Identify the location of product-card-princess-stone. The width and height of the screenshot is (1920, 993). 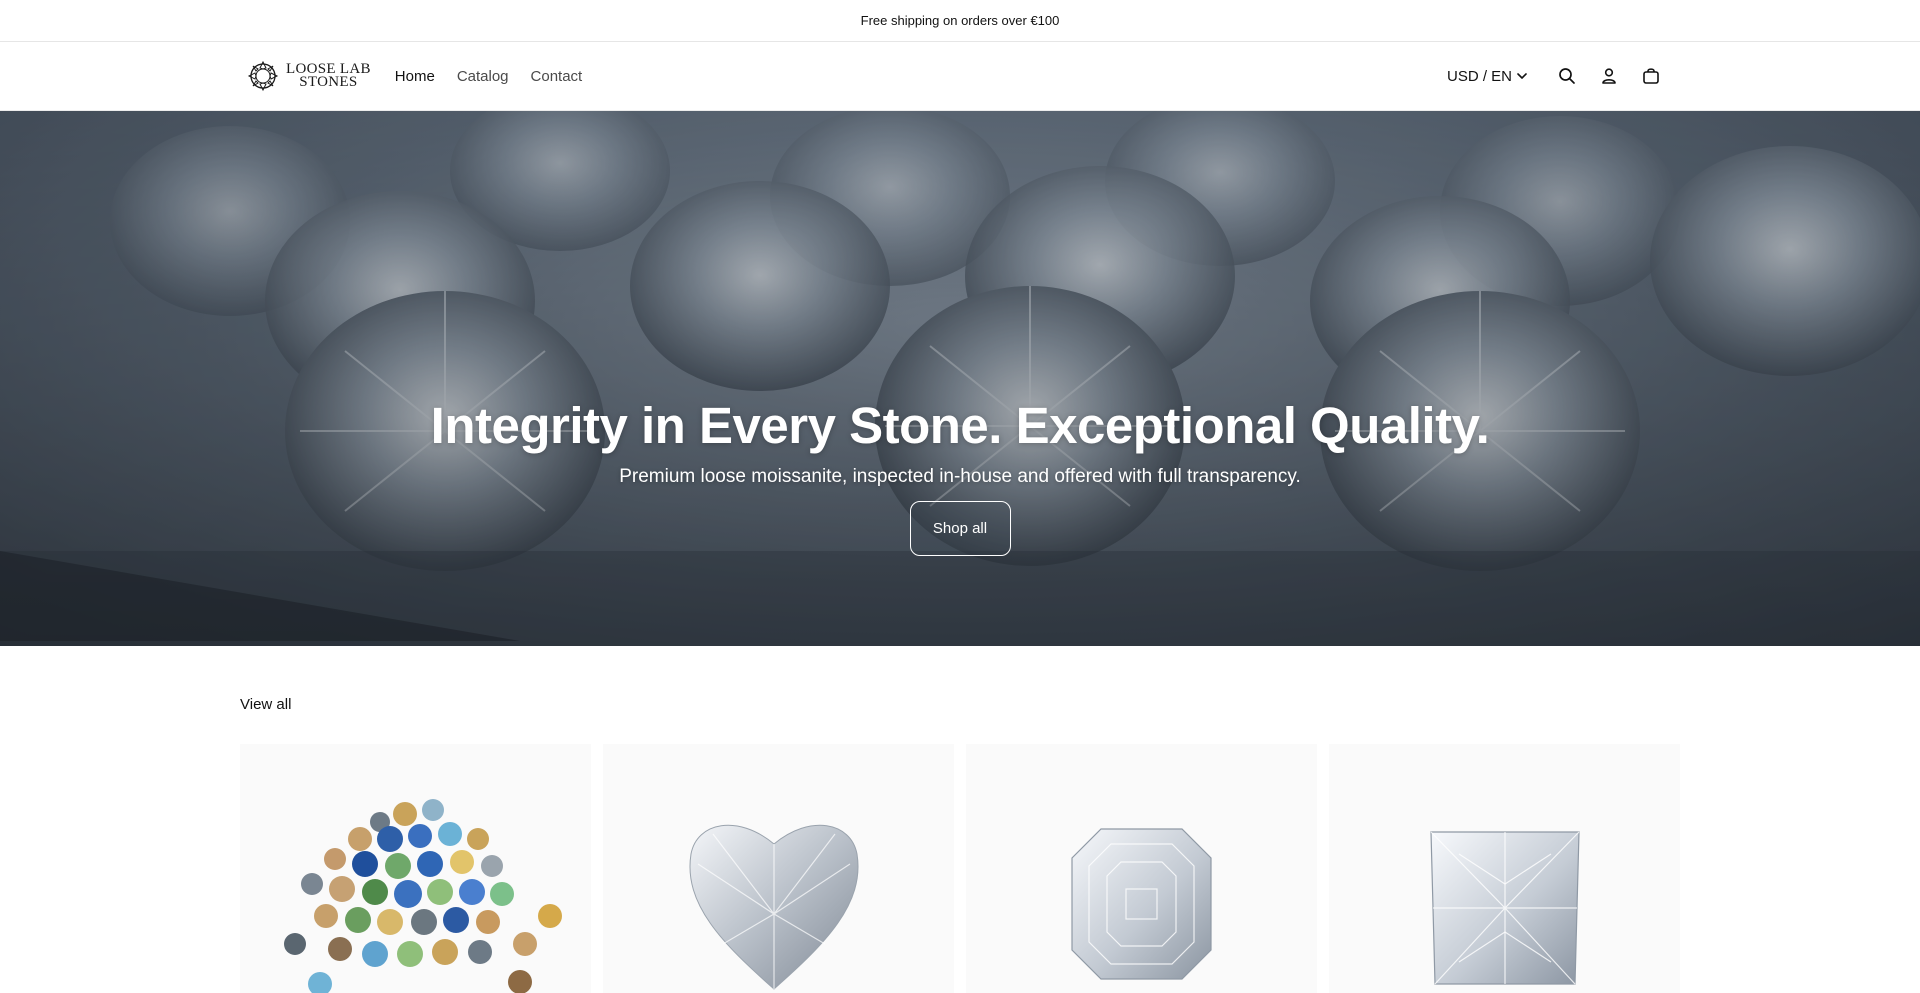
(1504, 868).